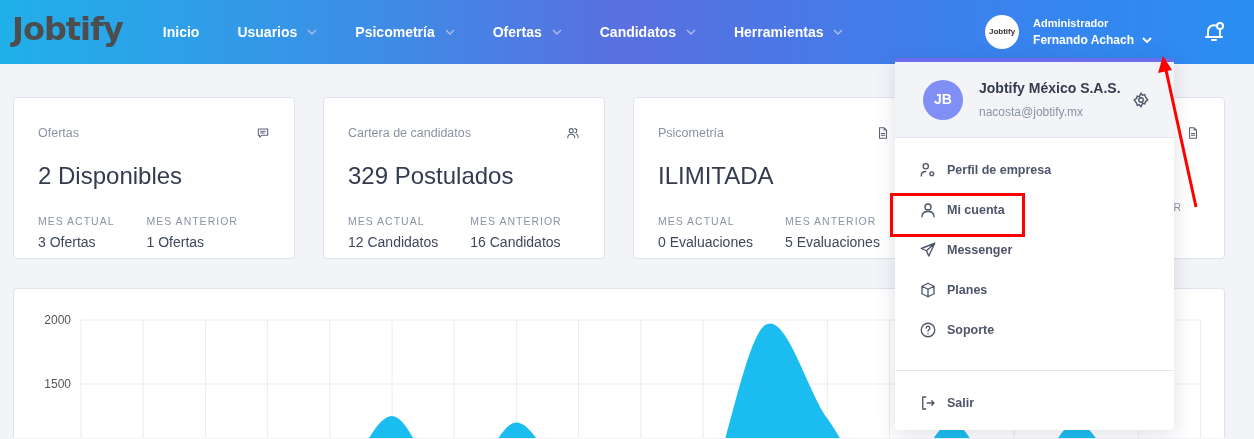  Describe the element at coordinates (1050, 88) in the screenshot. I see `company-name: Jobtify México S.A.S.` at that location.